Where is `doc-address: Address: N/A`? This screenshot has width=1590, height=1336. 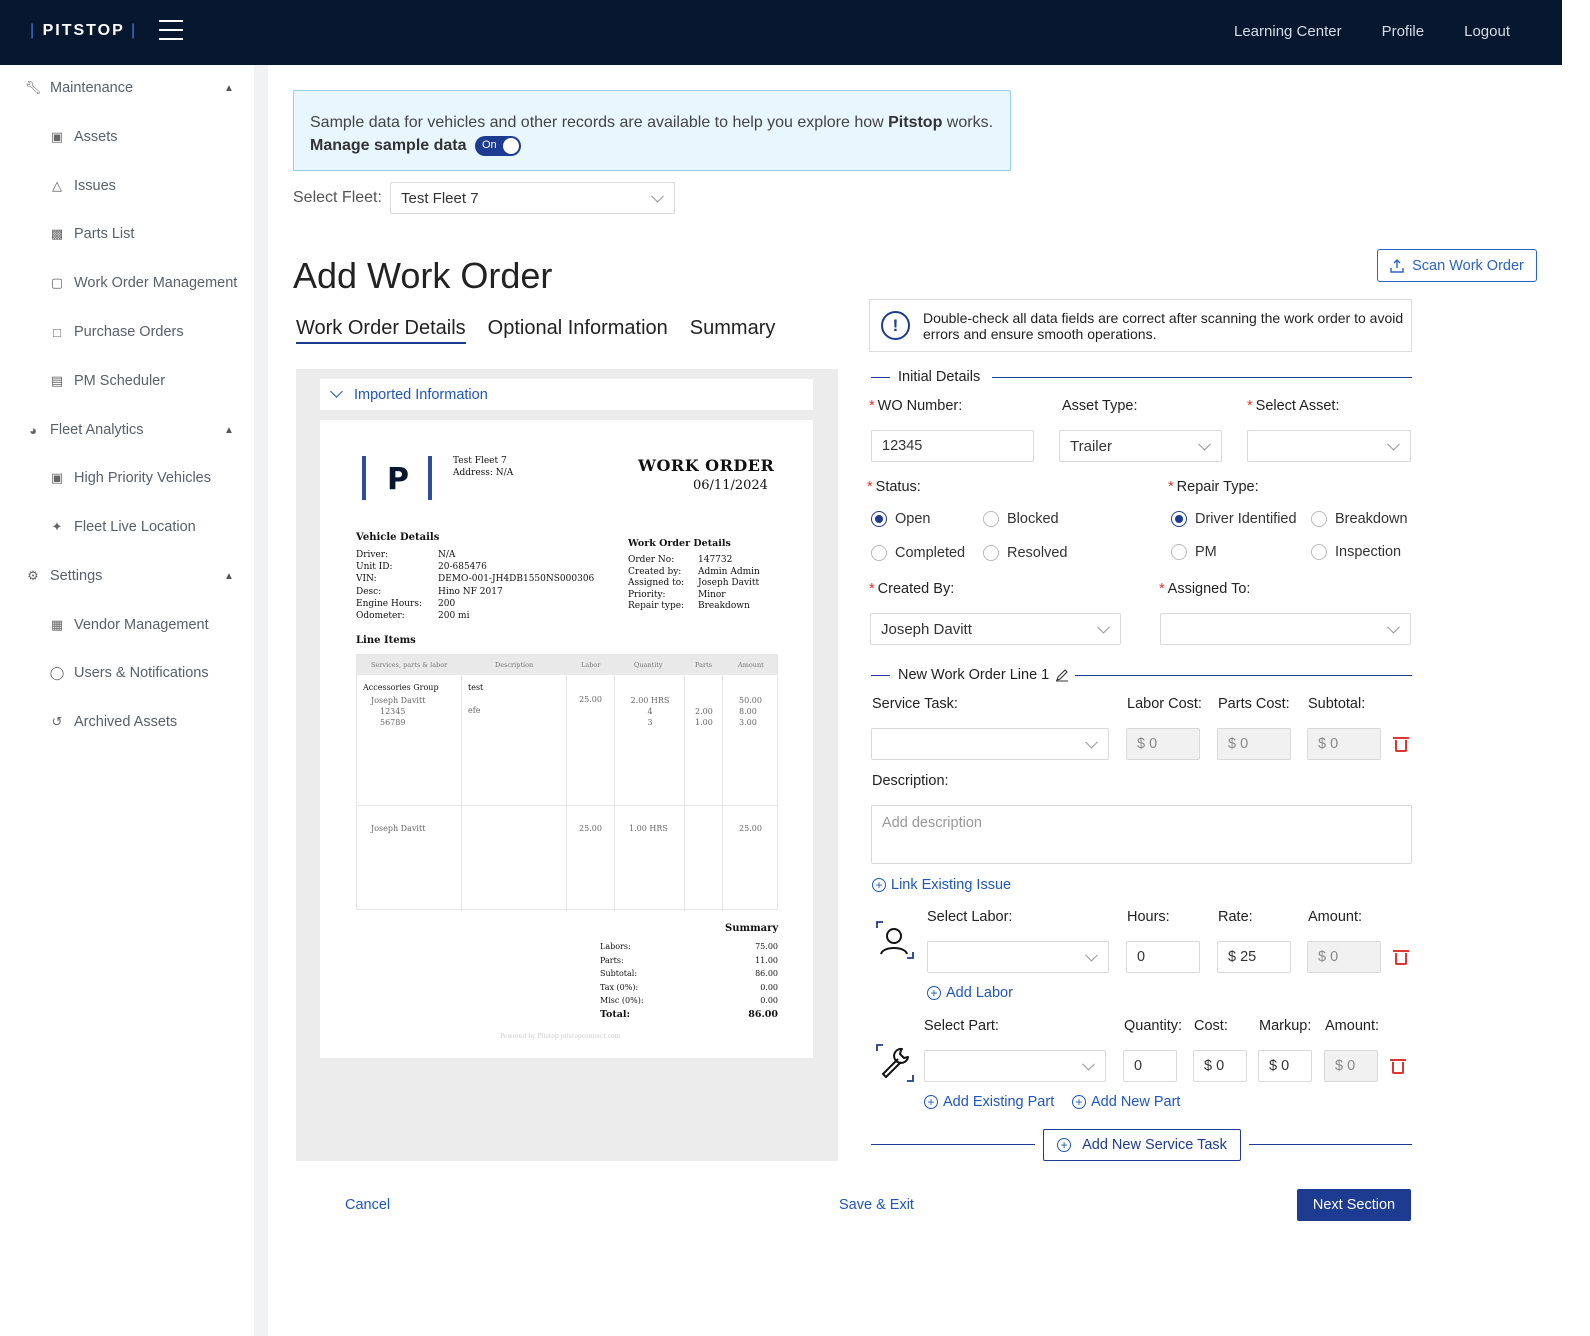 doc-address: Address: N/A is located at coordinates (483, 473).